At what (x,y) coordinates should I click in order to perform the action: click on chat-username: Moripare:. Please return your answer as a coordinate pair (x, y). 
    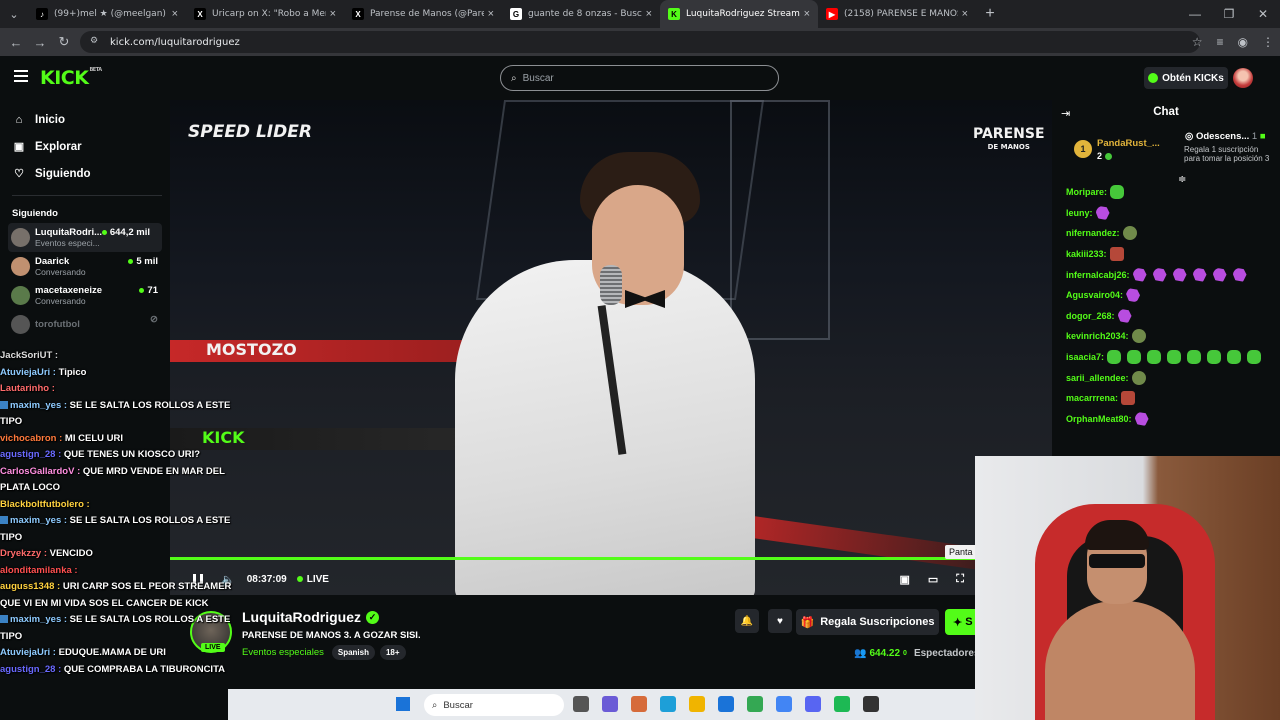
    Looking at the image, I should click on (1086, 192).